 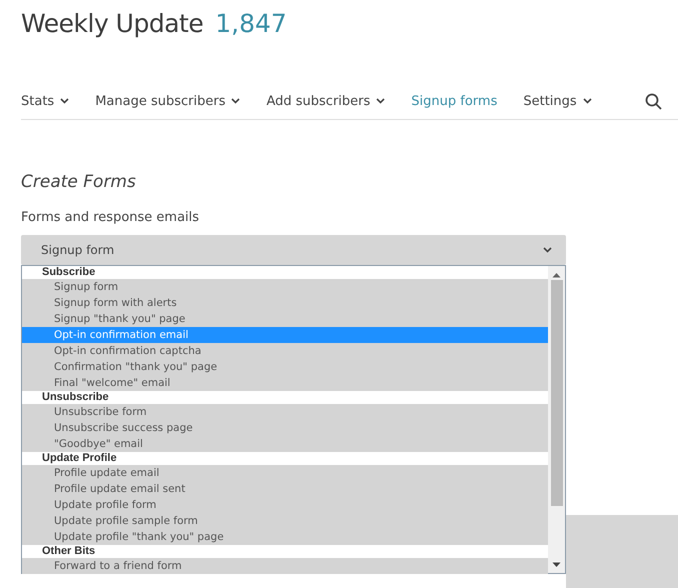 I want to click on field-label: Forms and response emails, so click(x=110, y=217).